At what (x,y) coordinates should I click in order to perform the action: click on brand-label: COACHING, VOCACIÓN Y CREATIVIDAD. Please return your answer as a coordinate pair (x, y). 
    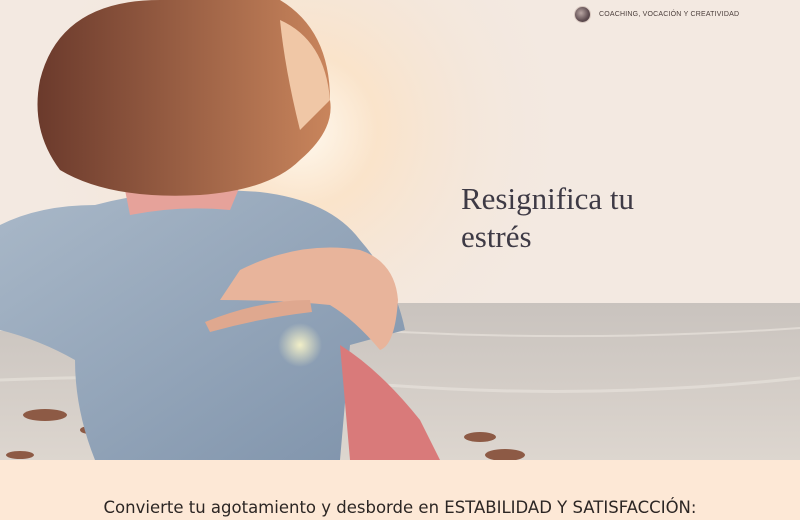
    Looking at the image, I should click on (669, 14).